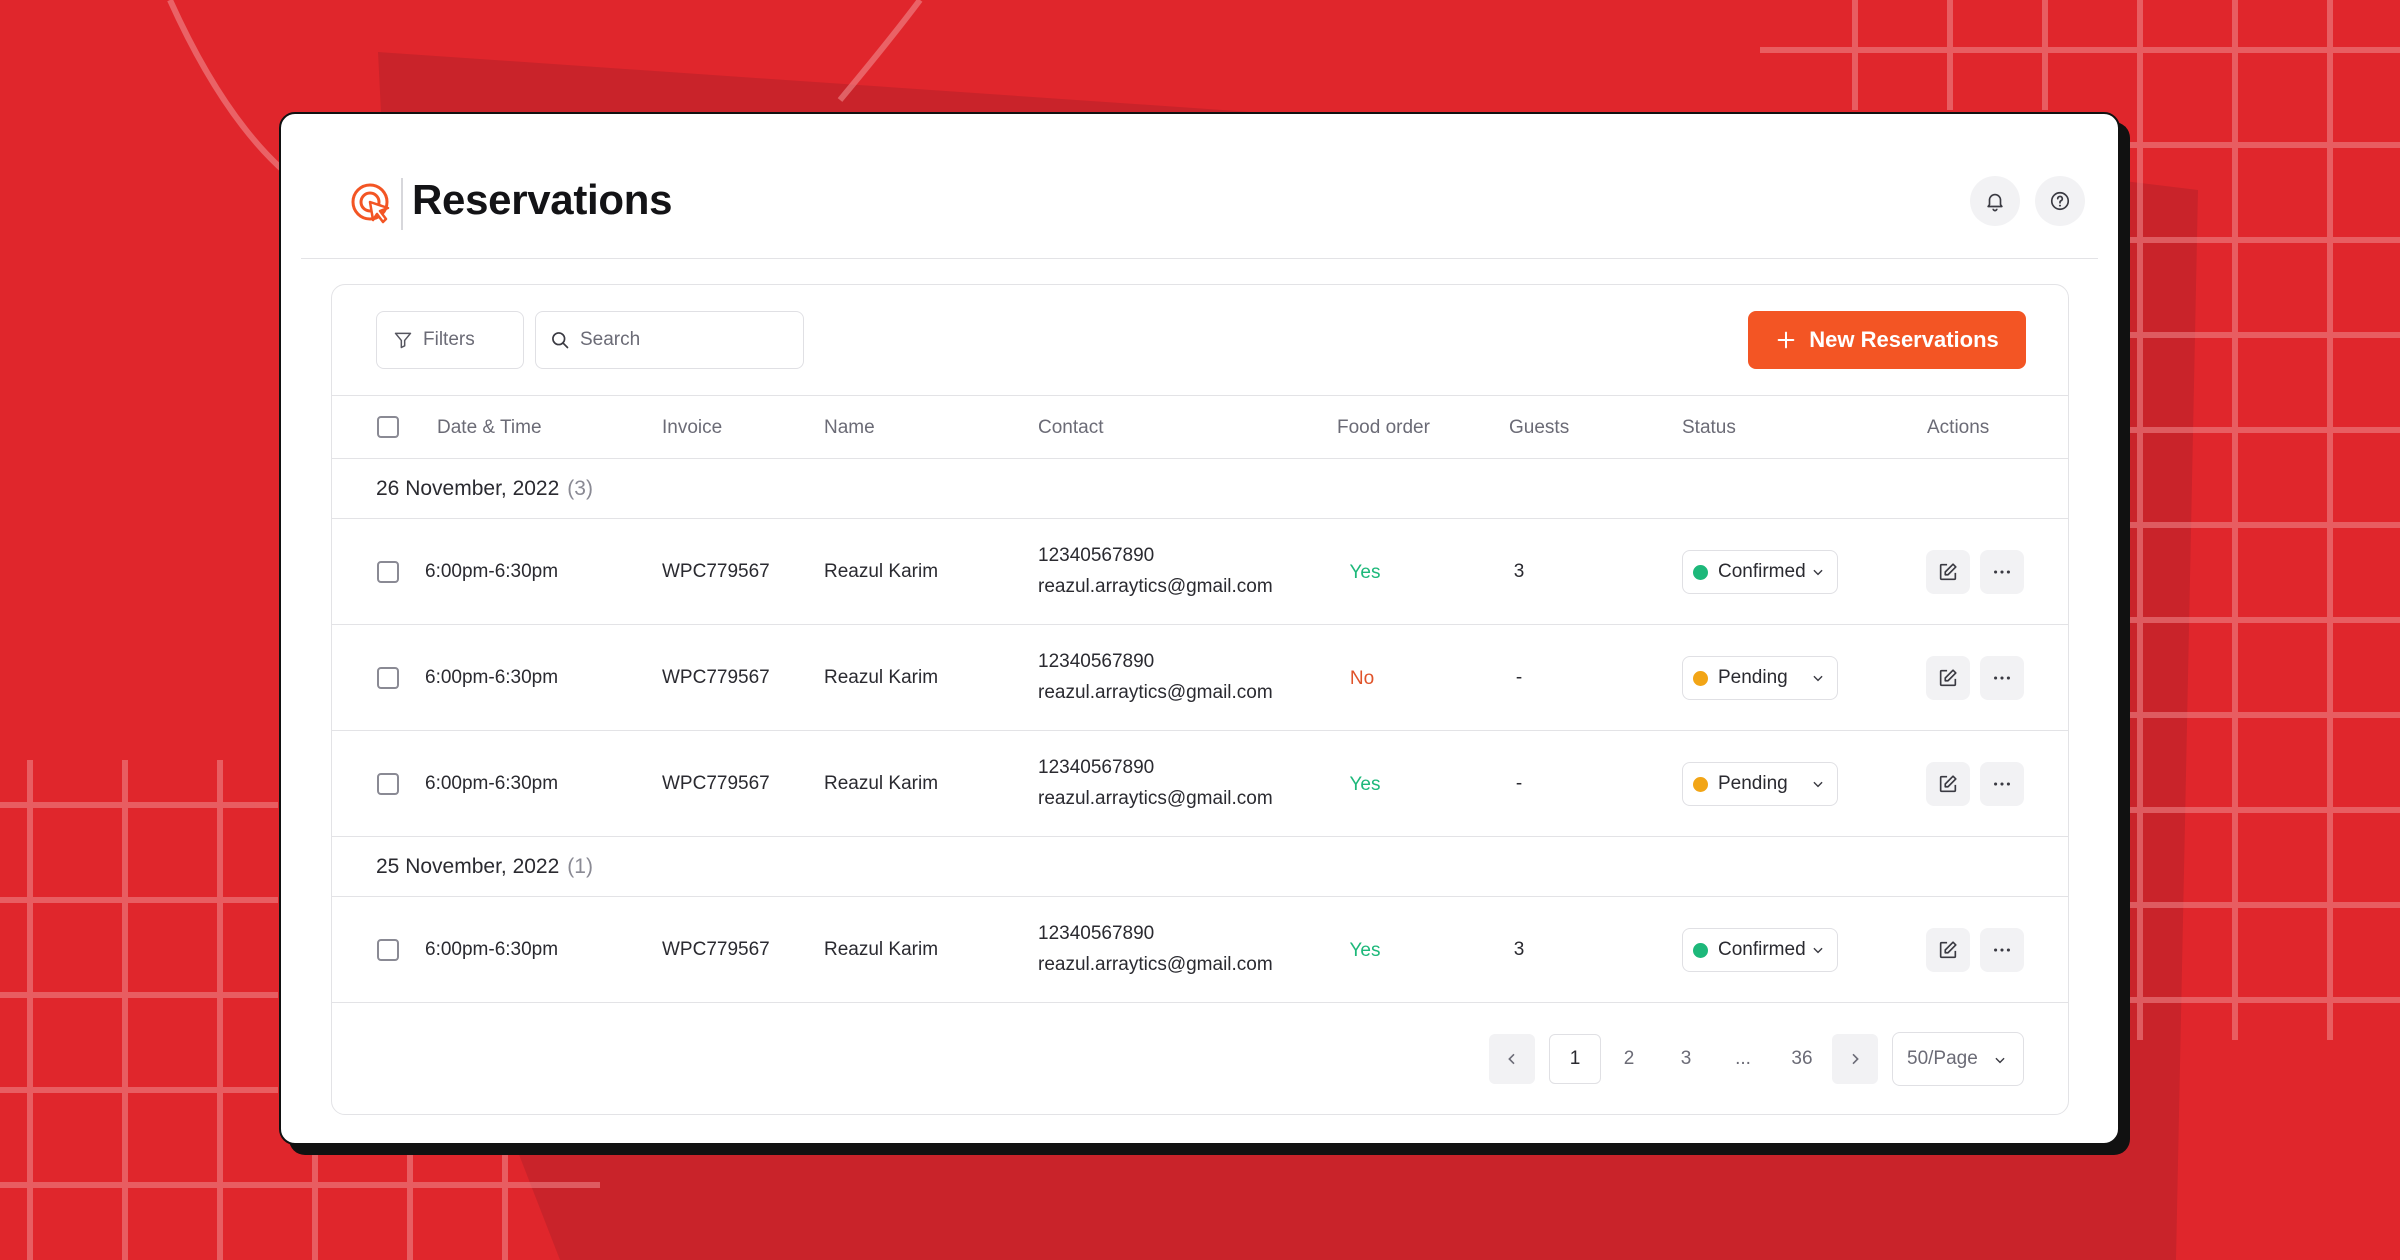 Image resolution: width=2400 pixels, height=1260 pixels. I want to click on page-title: Reservations, so click(542, 199).